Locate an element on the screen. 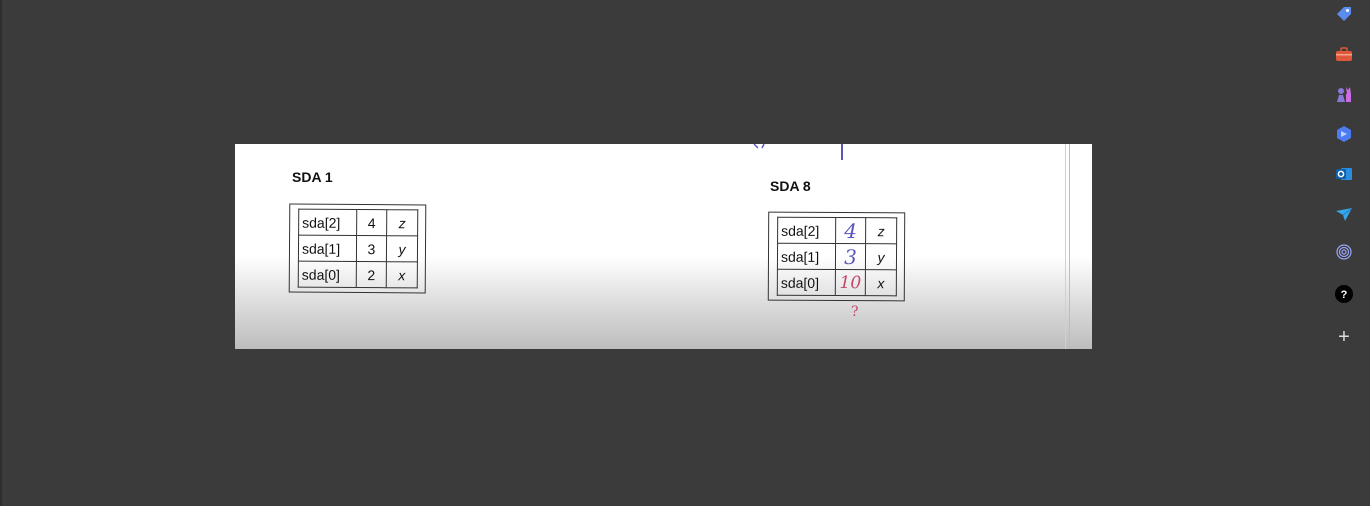 This screenshot has width=1370, height=506. page-edge-line is located at coordinates (1069, 246).